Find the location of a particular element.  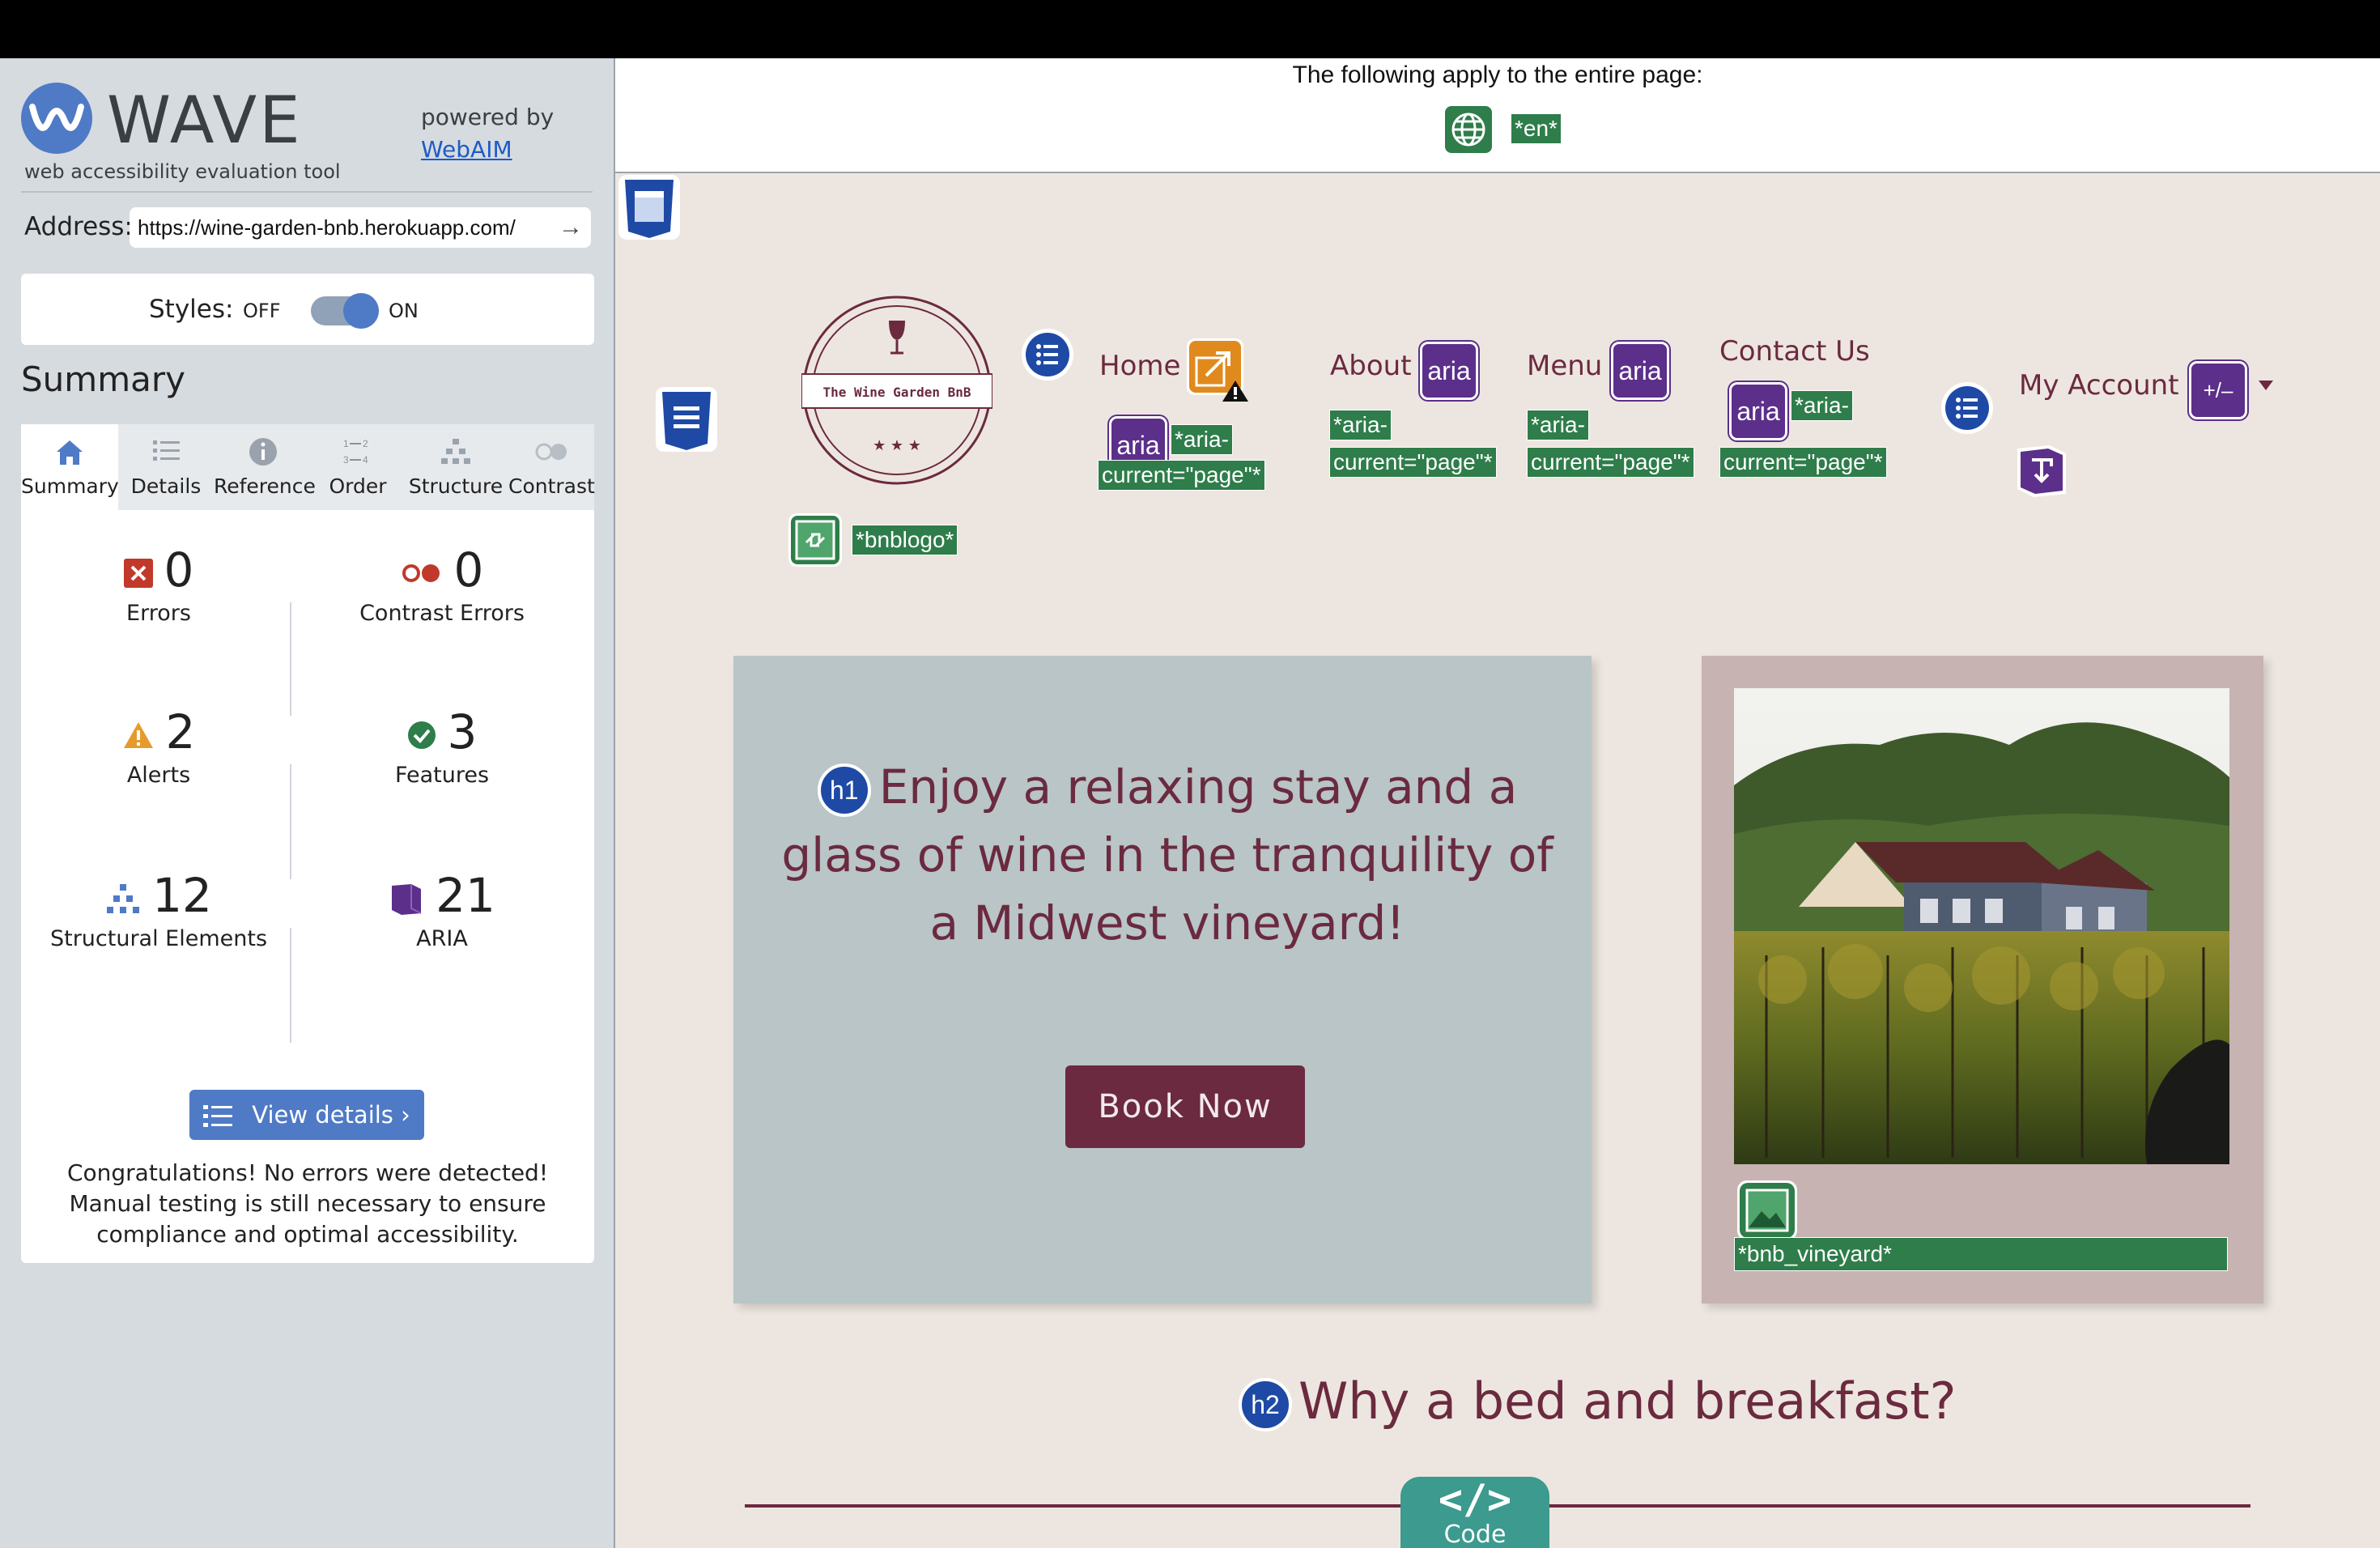

nav-structure-icon is located at coordinates (687, 419).